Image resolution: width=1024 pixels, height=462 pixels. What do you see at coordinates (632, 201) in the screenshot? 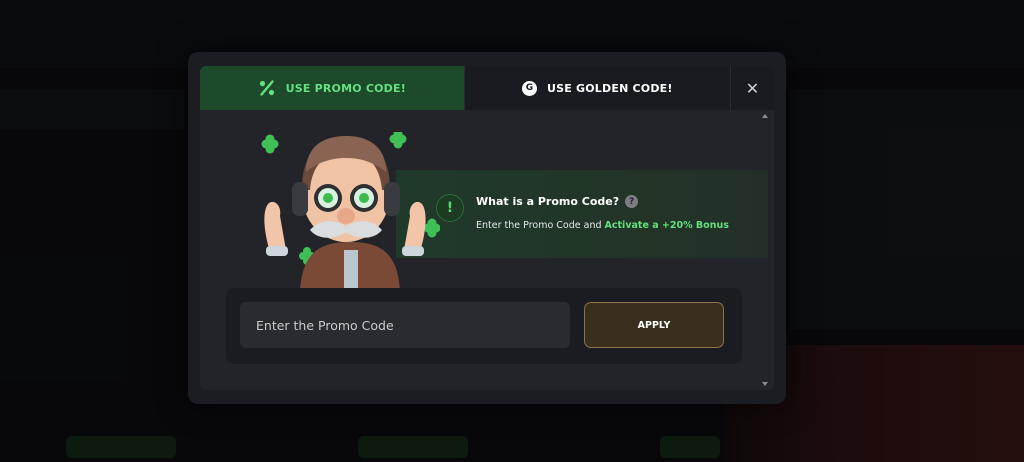
I see `question-icon: ?` at bounding box center [632, 201].